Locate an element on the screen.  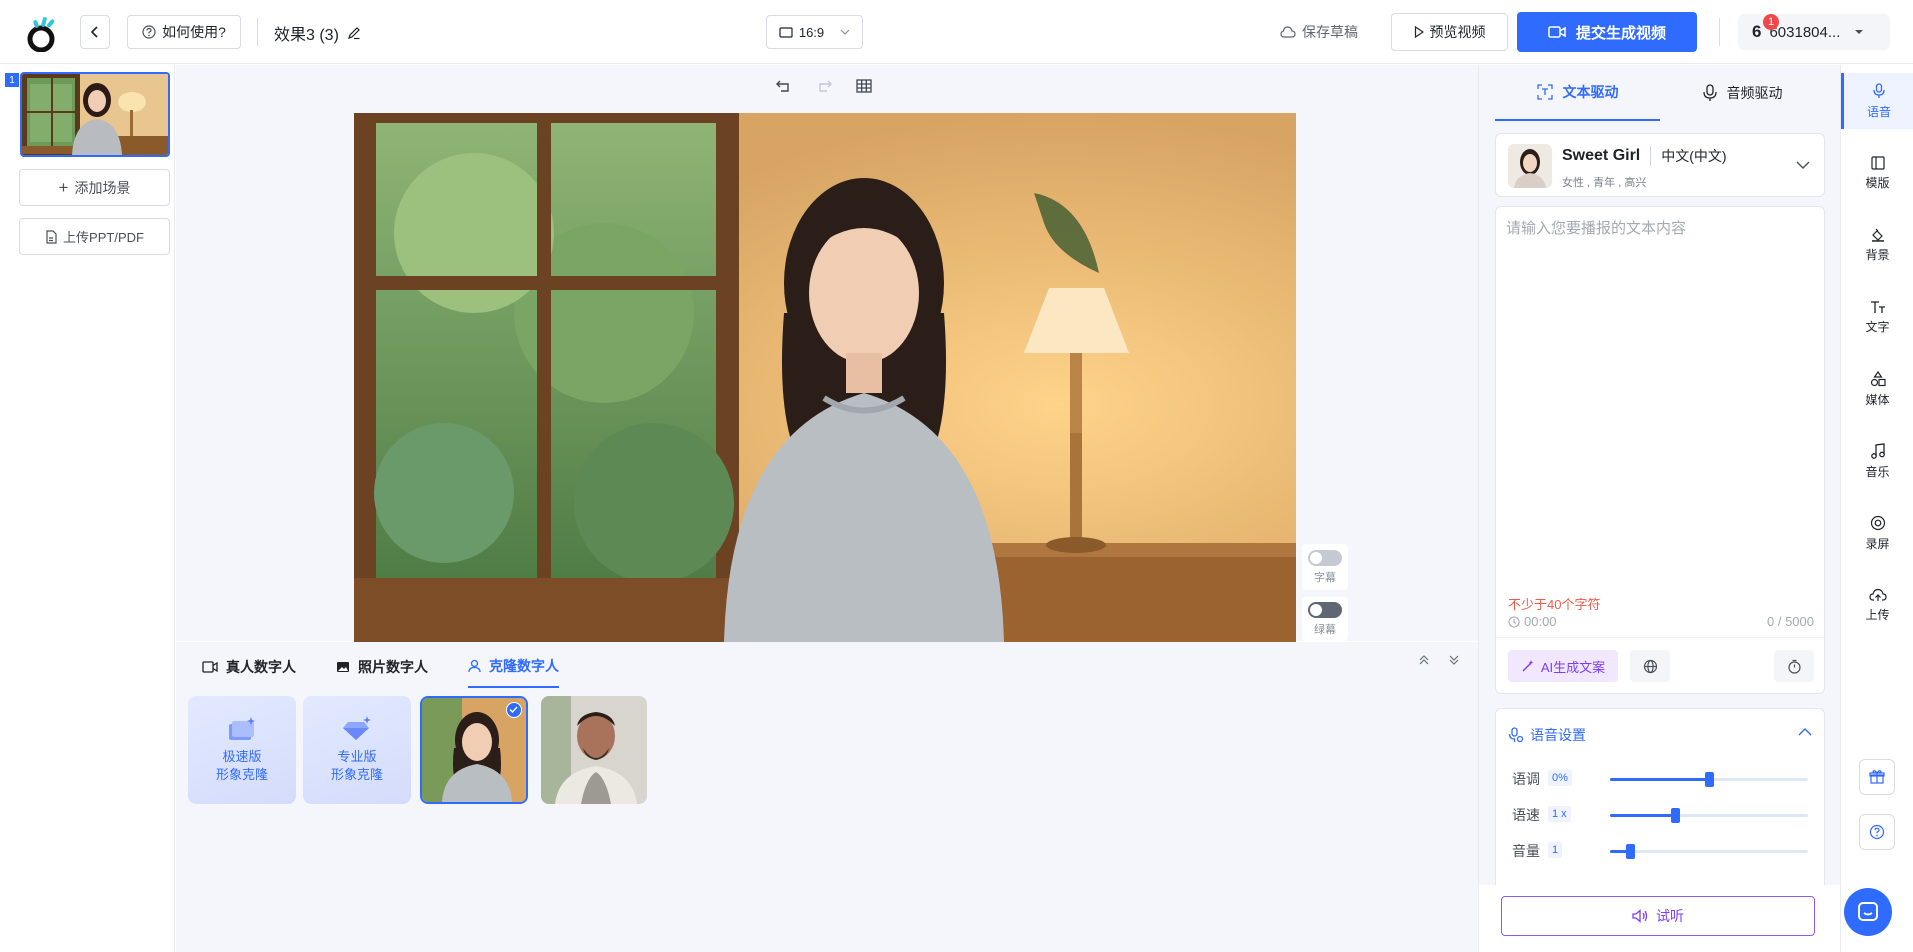
gift-button is located at coordinates (1877, 777).